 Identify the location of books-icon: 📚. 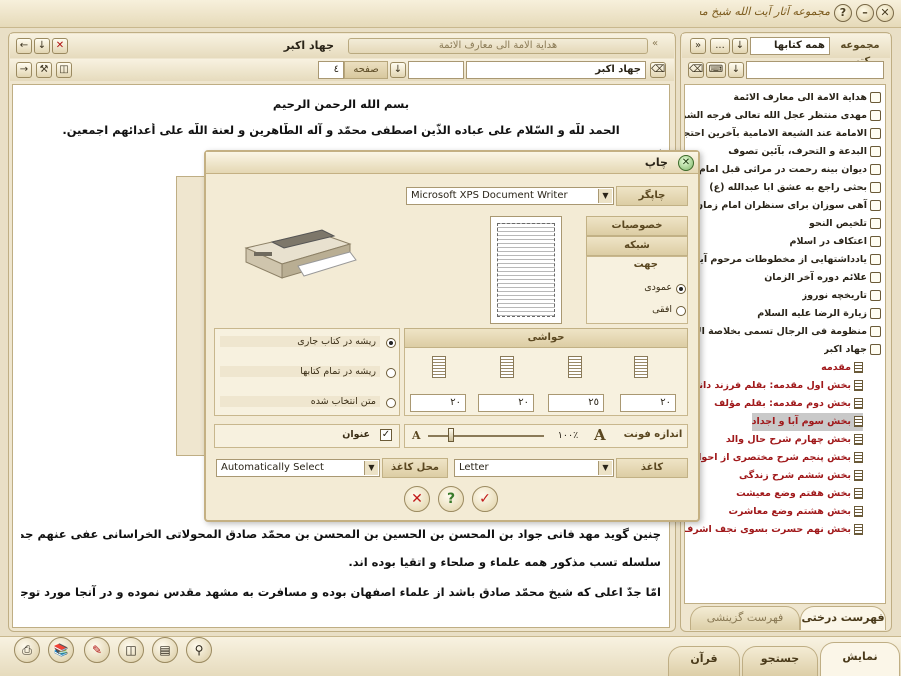
(61, 650).